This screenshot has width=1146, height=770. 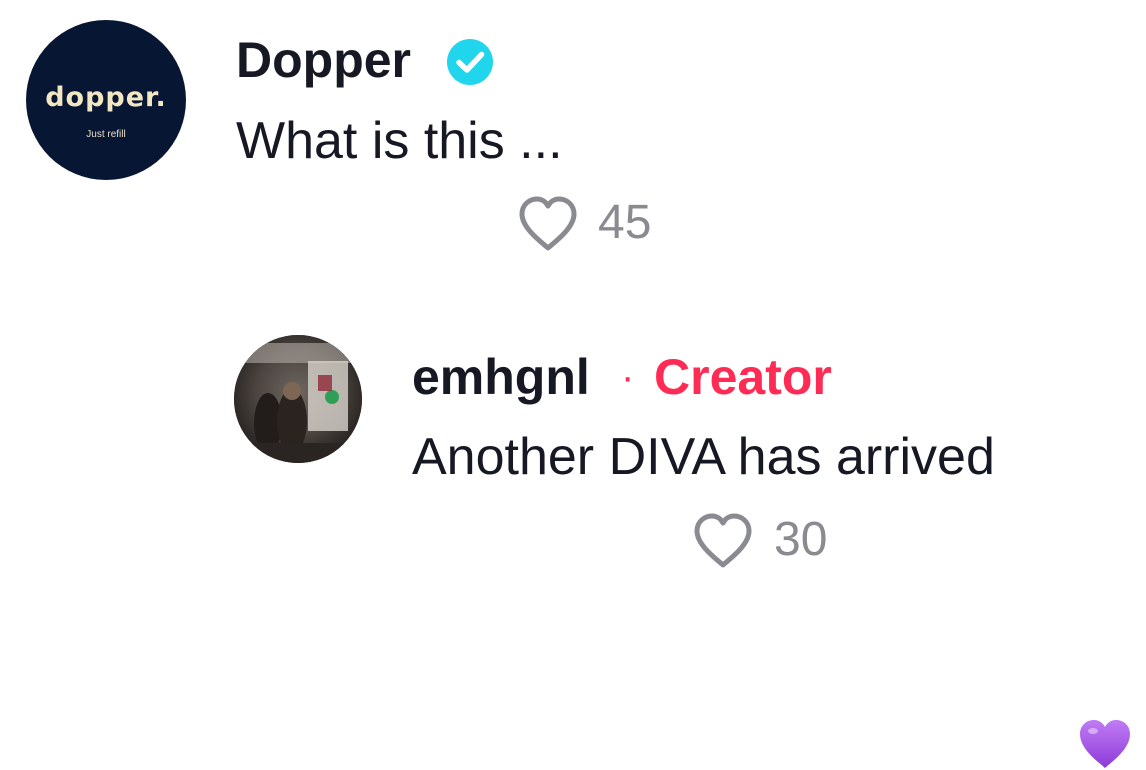 I want to click on avatar, so click(x=298, y=399).